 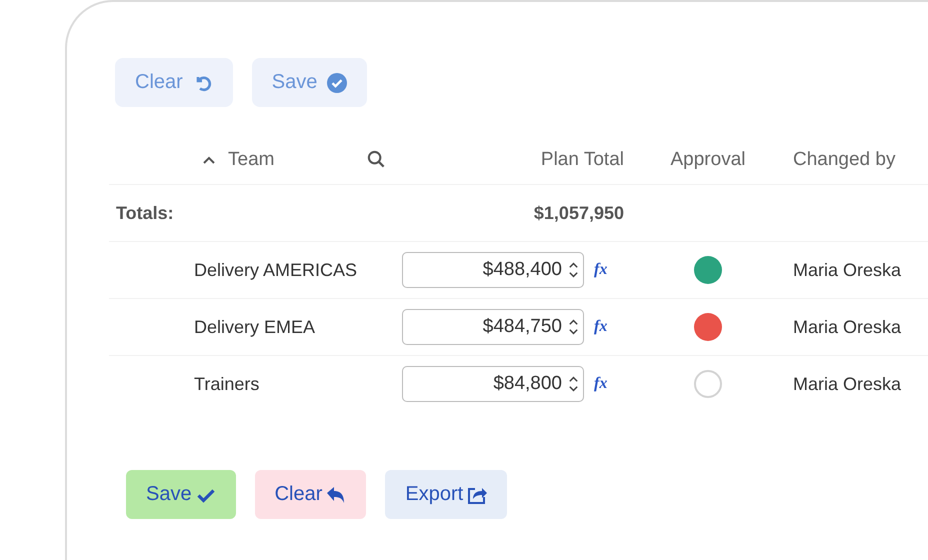 I want to click on column-header: Approval, so click(x=708, y=159).